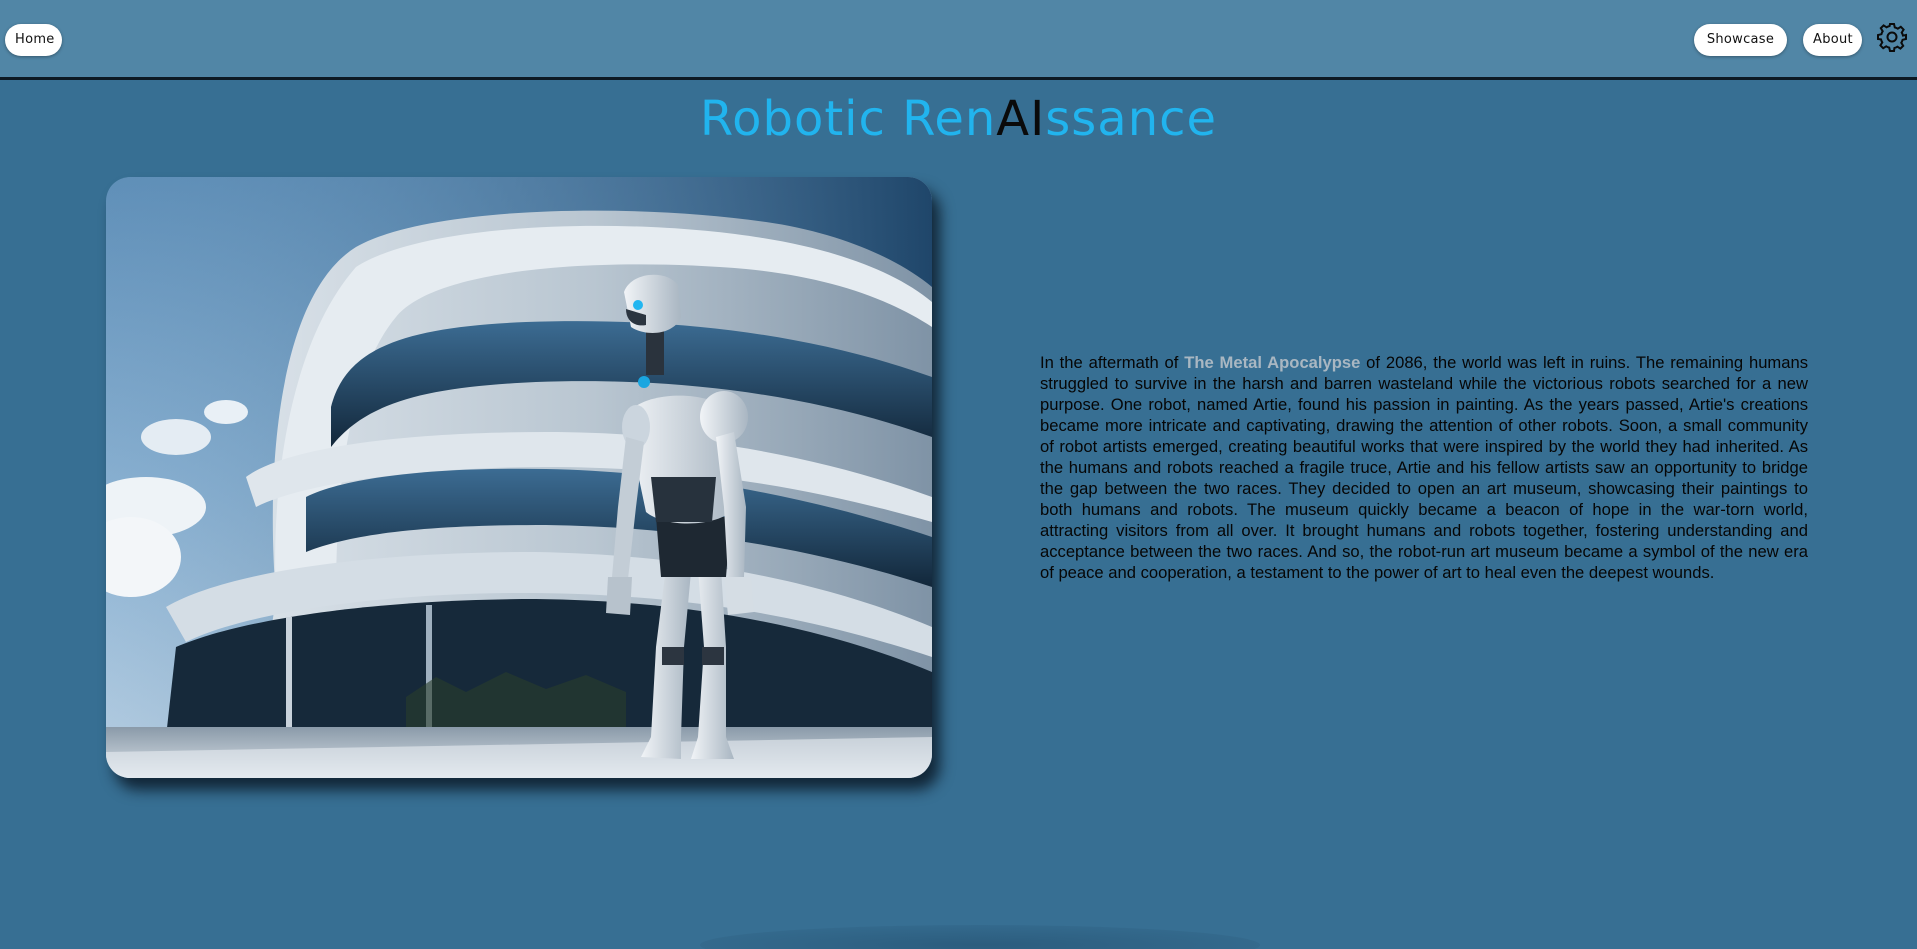  Describe the element at coordinates (1832, 40) in the screenshot. I see `about-button: About` at that location.